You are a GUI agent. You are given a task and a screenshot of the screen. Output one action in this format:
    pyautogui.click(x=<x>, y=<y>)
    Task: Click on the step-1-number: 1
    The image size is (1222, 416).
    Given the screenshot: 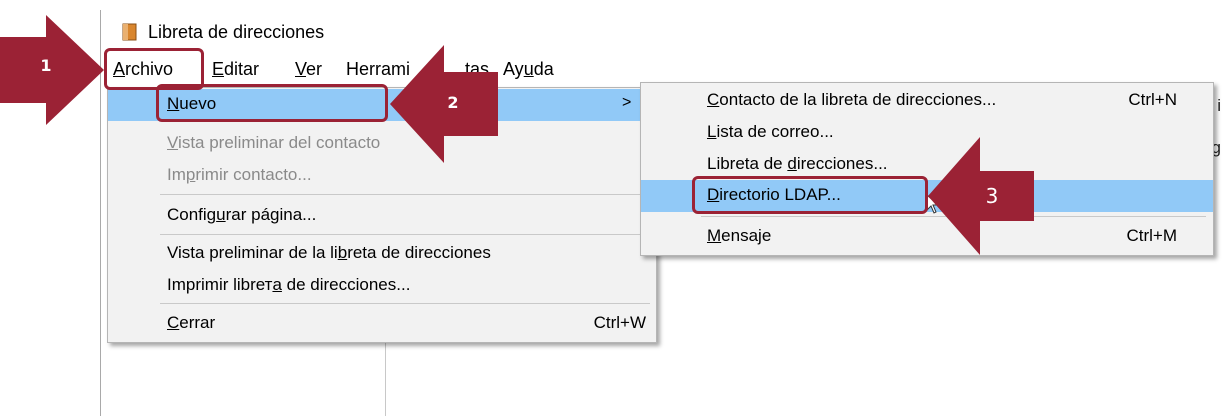 What is the action you would take?
    pyautogui.click(x=46, y=65)
    